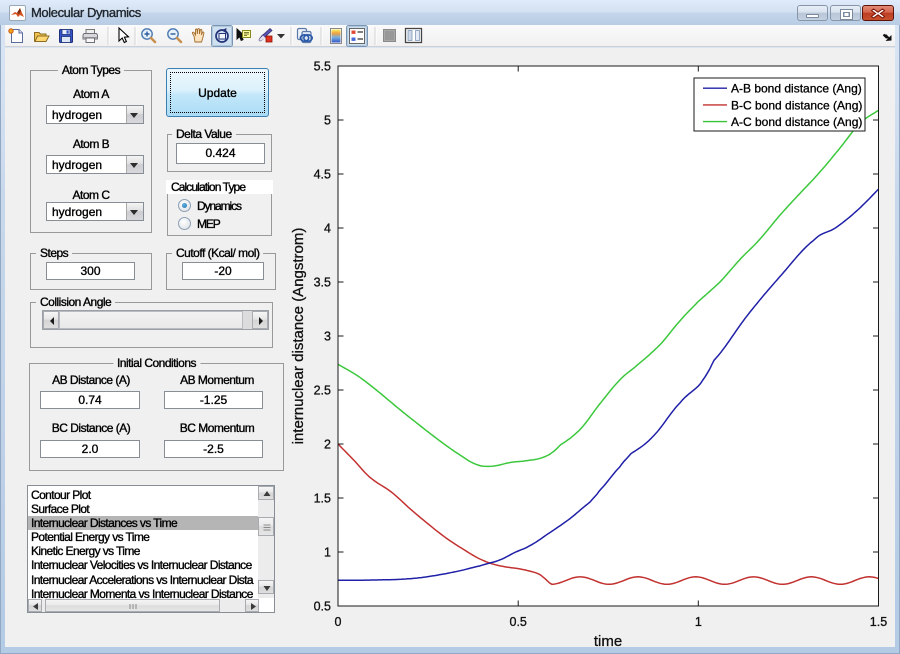 The height and width of the screenshot is (654, 900). What do you see at coordinates (322, 391) in the screenshot?
I see `svg-text: 2.5` at bounding box center [322, 391].